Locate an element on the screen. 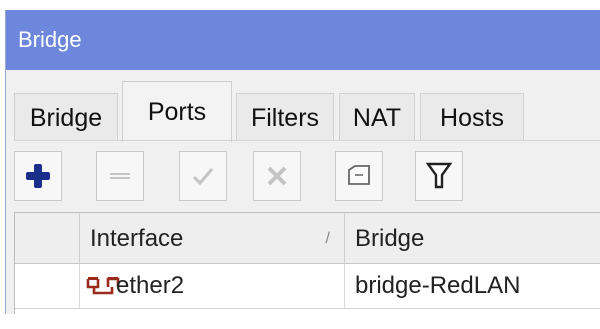  column-header-flags is located at coordinates (47, 238).